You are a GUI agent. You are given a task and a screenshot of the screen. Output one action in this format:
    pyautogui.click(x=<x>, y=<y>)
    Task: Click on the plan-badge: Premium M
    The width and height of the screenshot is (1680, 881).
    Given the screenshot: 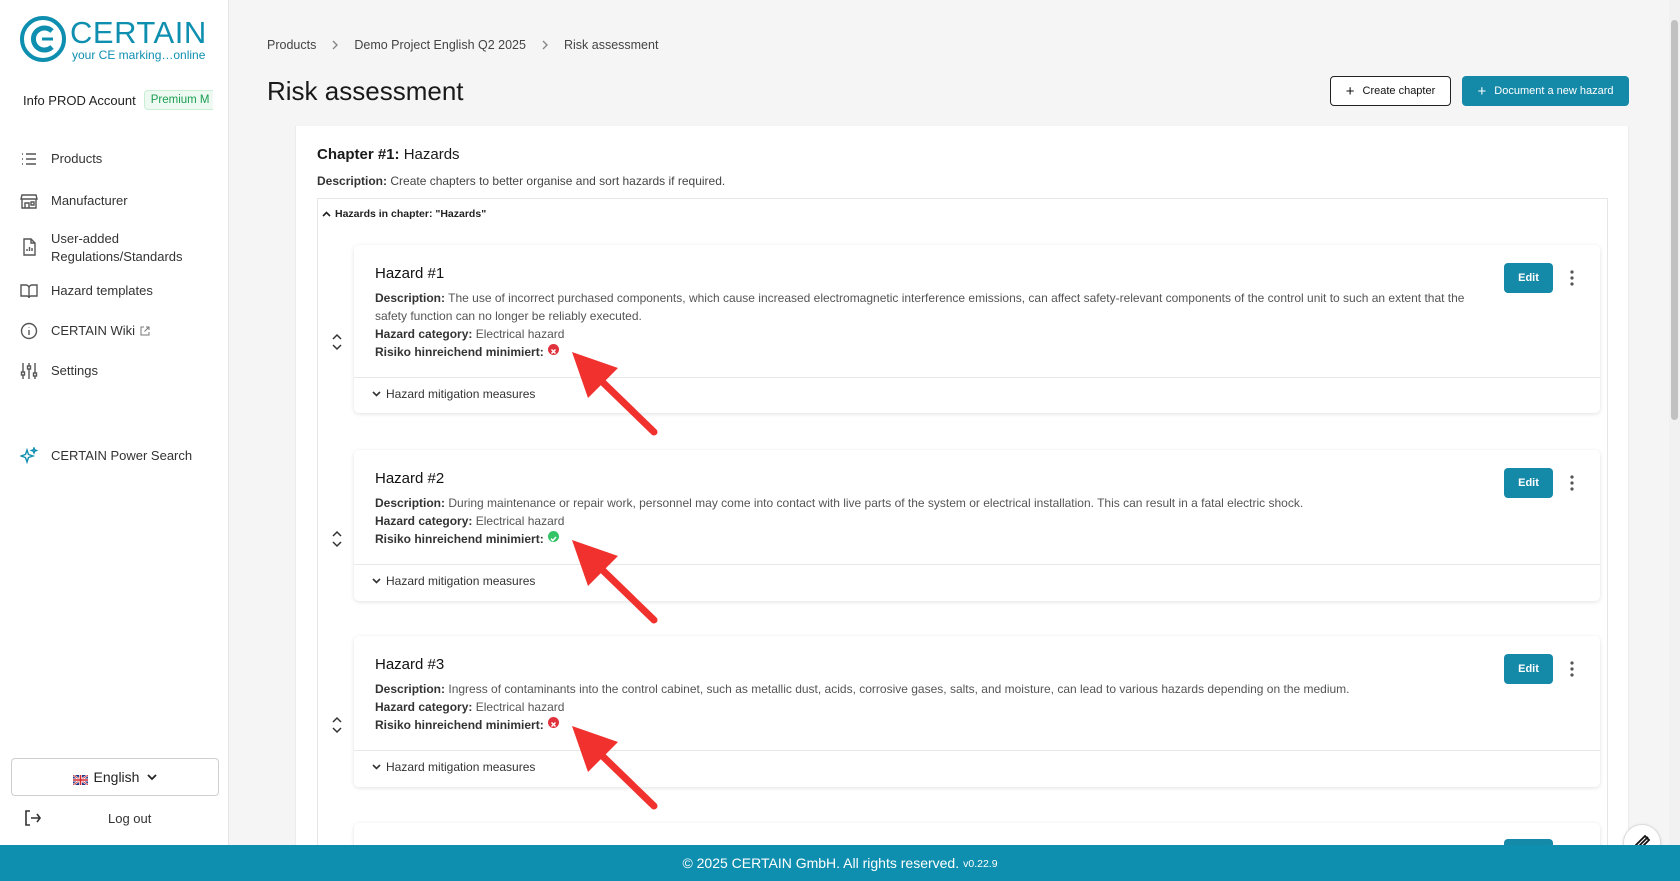 What is the action you would take?
    pyautogui.click(x=178, y=100)
    